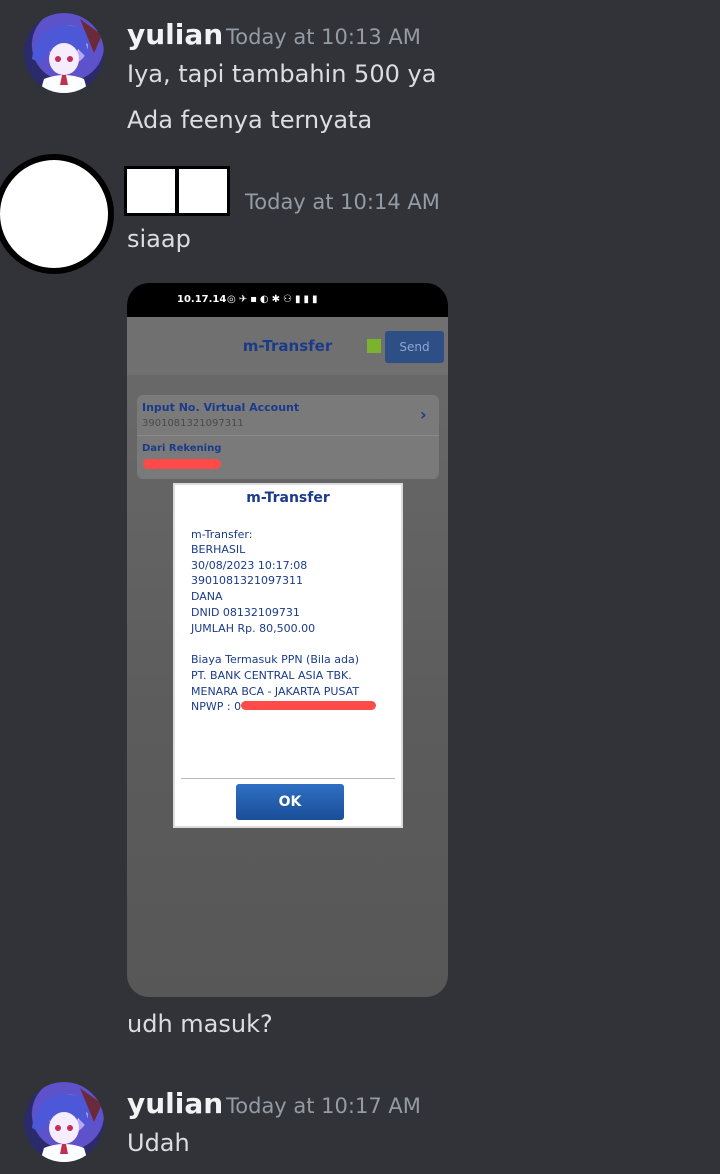 Image resolution: width=720 pixels, height=1174 pixels. Describe the element at coordinates (290, 802) in the screenshot. I see `ok-button: OK` at that location.